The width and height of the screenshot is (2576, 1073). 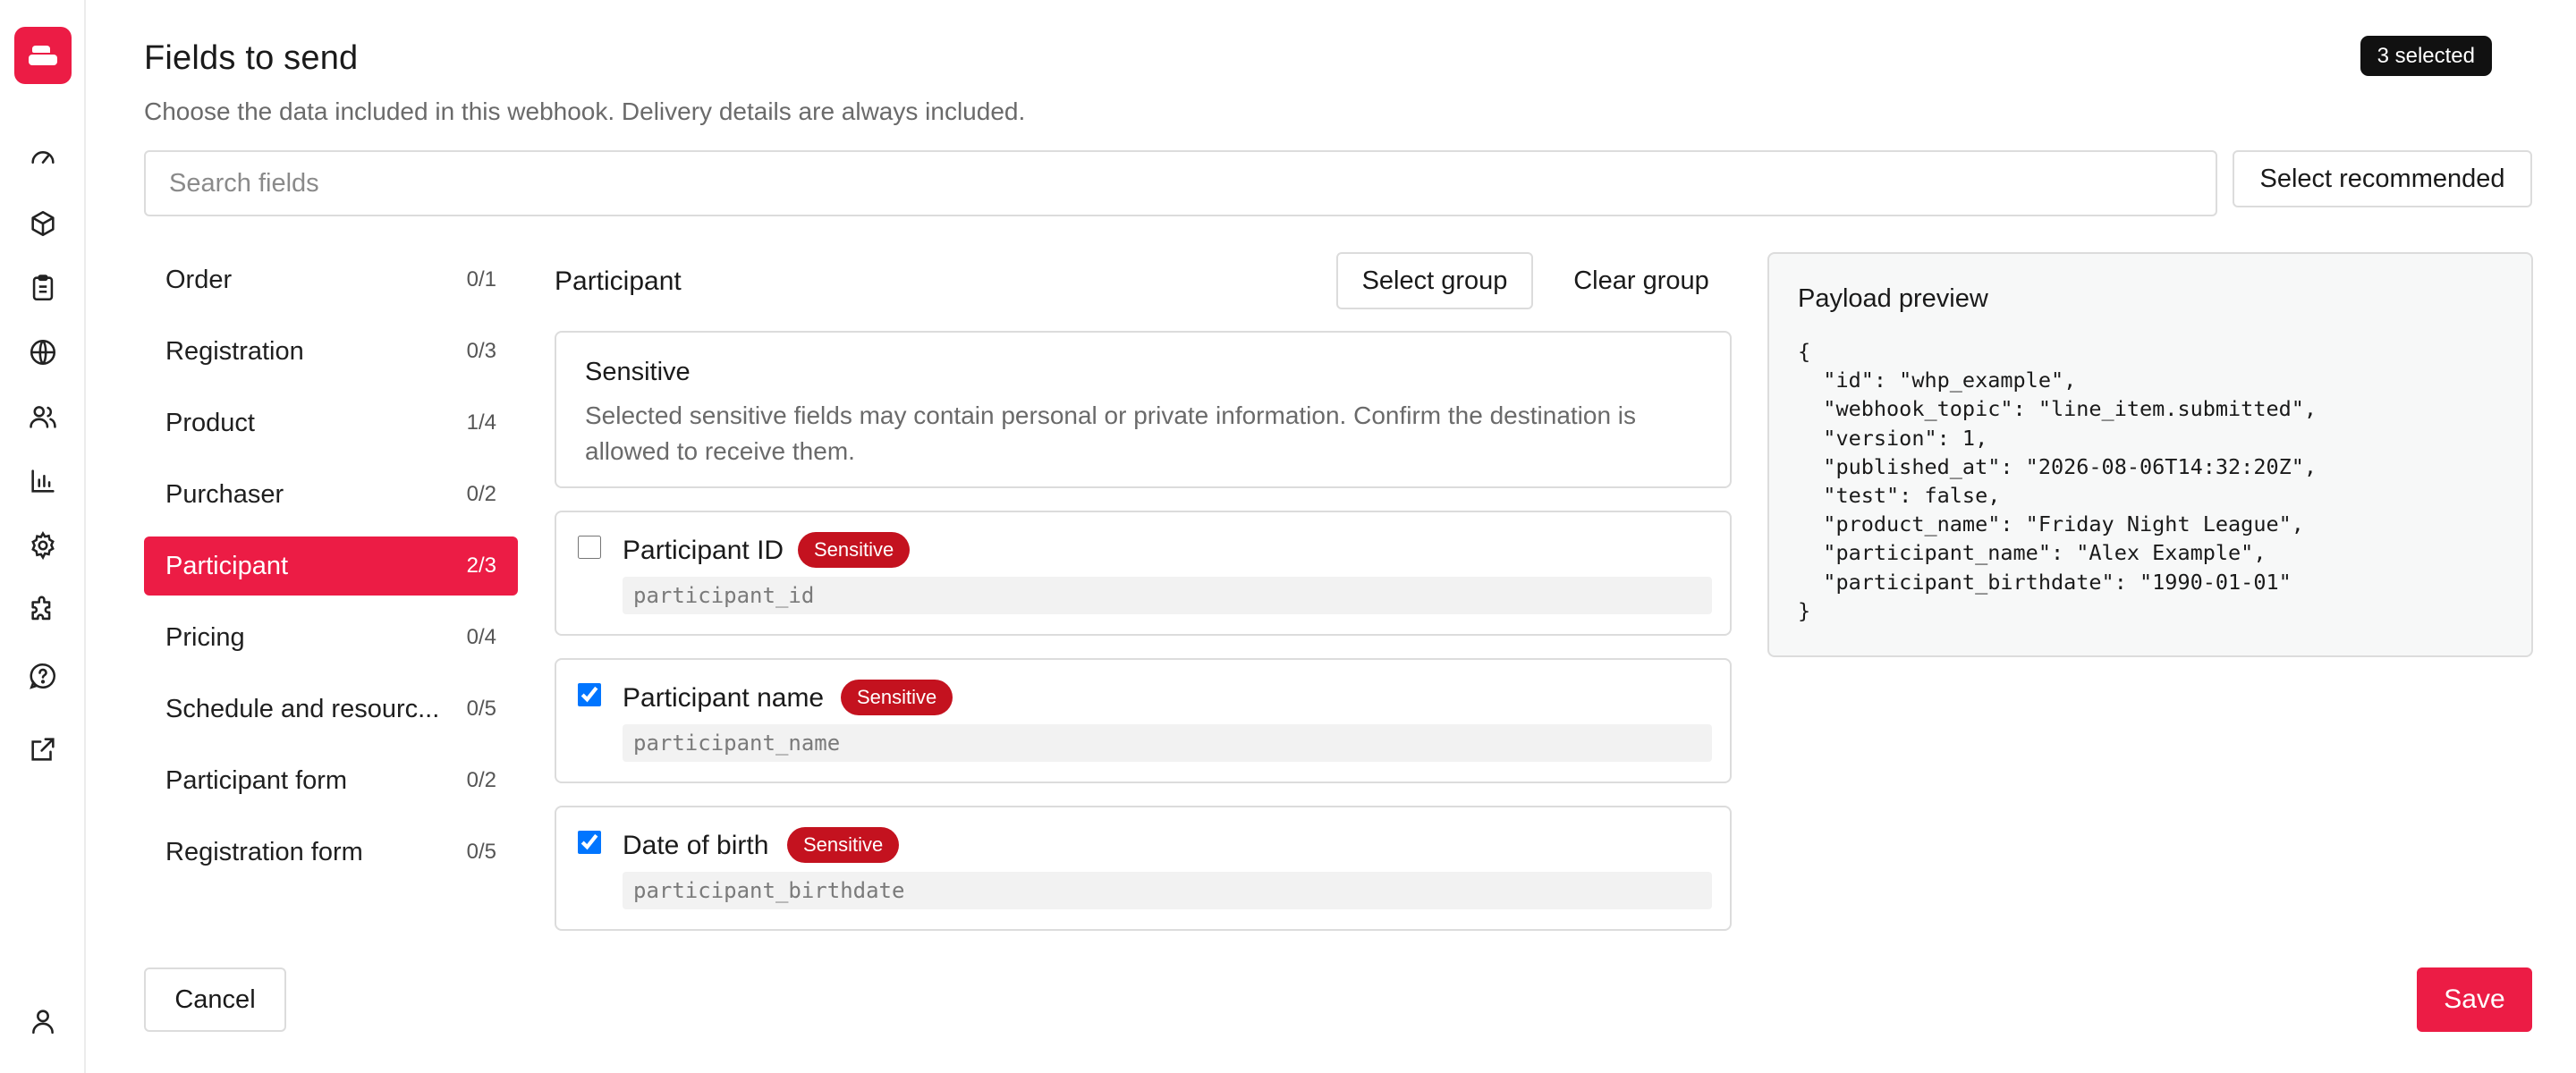 I want to click on group-count: 0/3, so click(x=481, y=351).